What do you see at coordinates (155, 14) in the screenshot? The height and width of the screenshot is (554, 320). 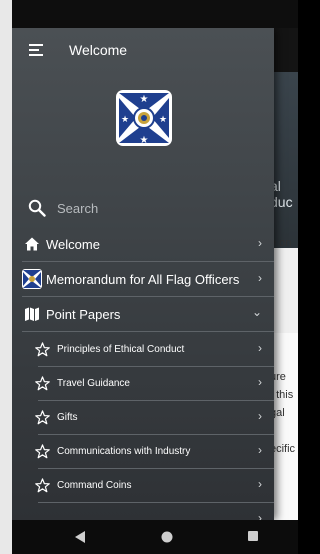 I see `status-bar` at bounding box center [155, 14].